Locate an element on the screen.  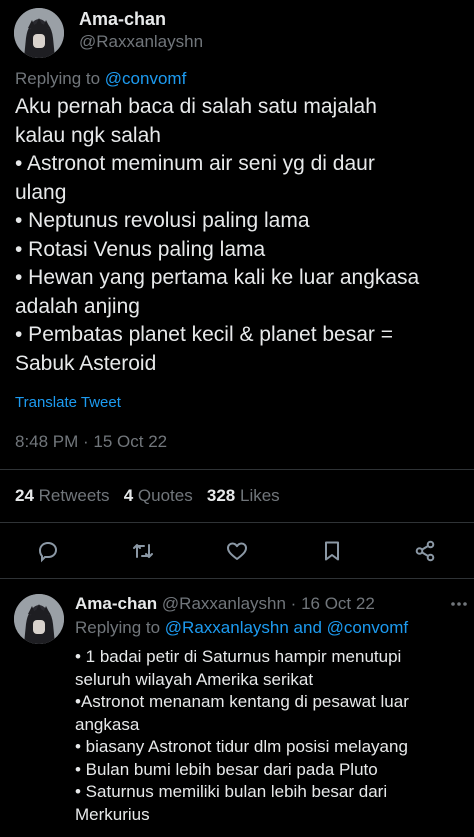
replying-to-line: Replying to @Raxxanlayshn and @convomf is located at coordinates (241, 628).